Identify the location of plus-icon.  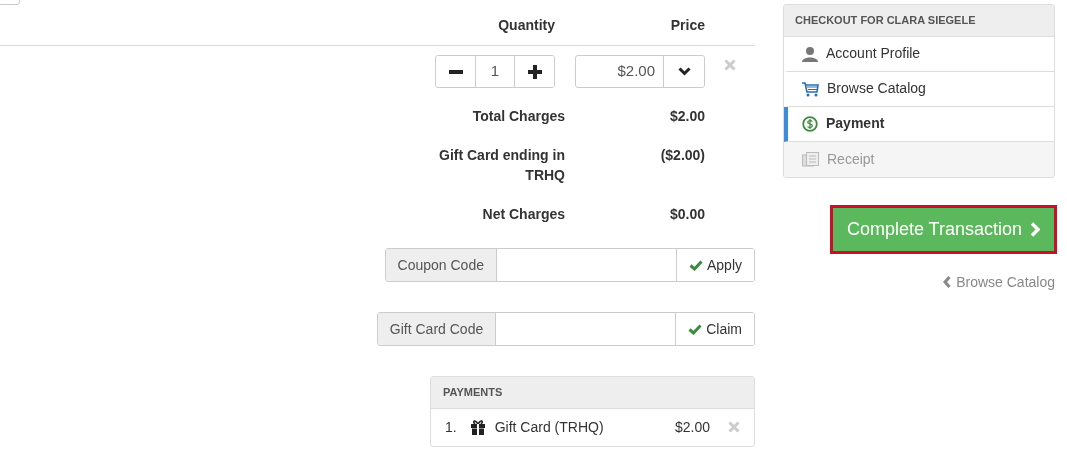
(534, 71).